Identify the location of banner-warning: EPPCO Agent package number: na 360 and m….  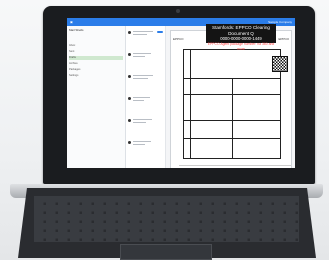
(241, 46).